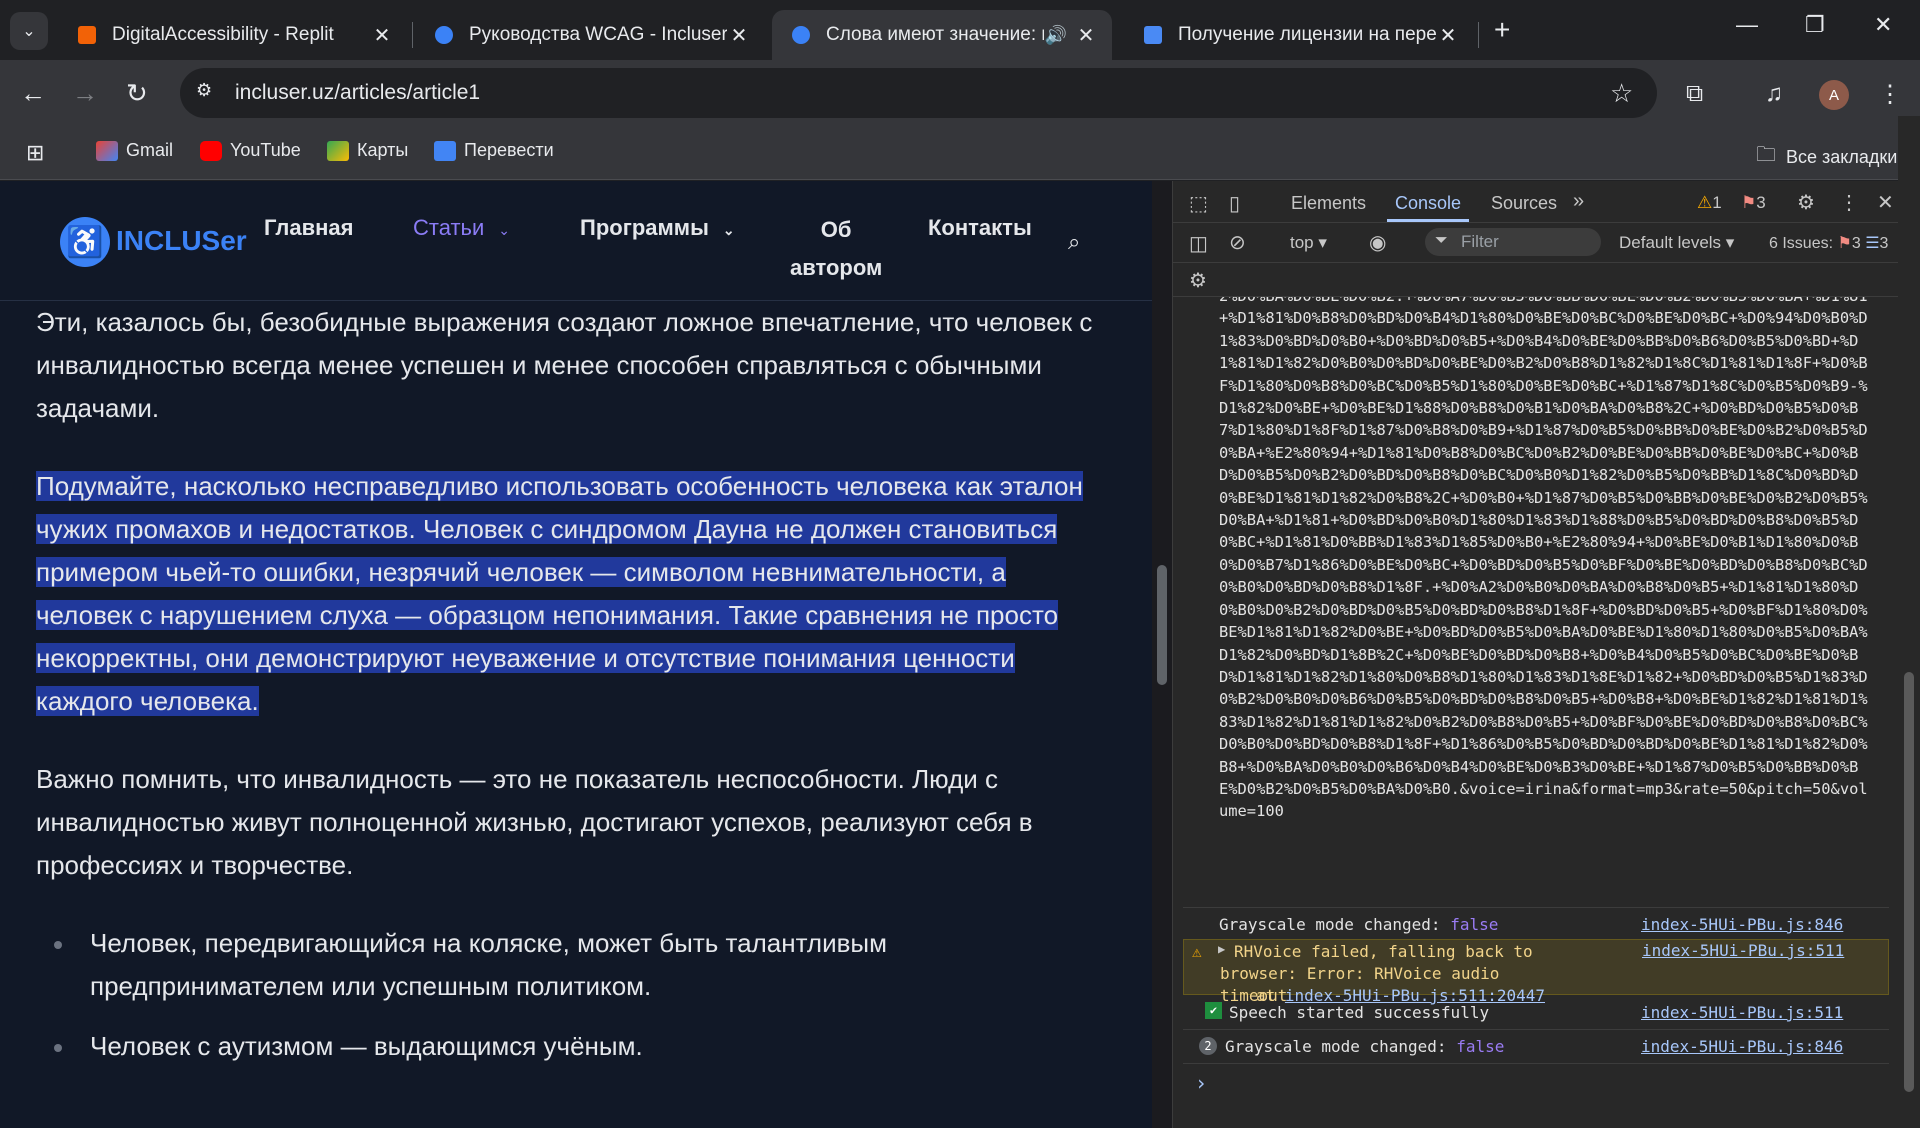  What do you see at coordinates (1524, 203) in the screenshot?
I see `tab-sources: Sources` at bounding box center [1524, 203].